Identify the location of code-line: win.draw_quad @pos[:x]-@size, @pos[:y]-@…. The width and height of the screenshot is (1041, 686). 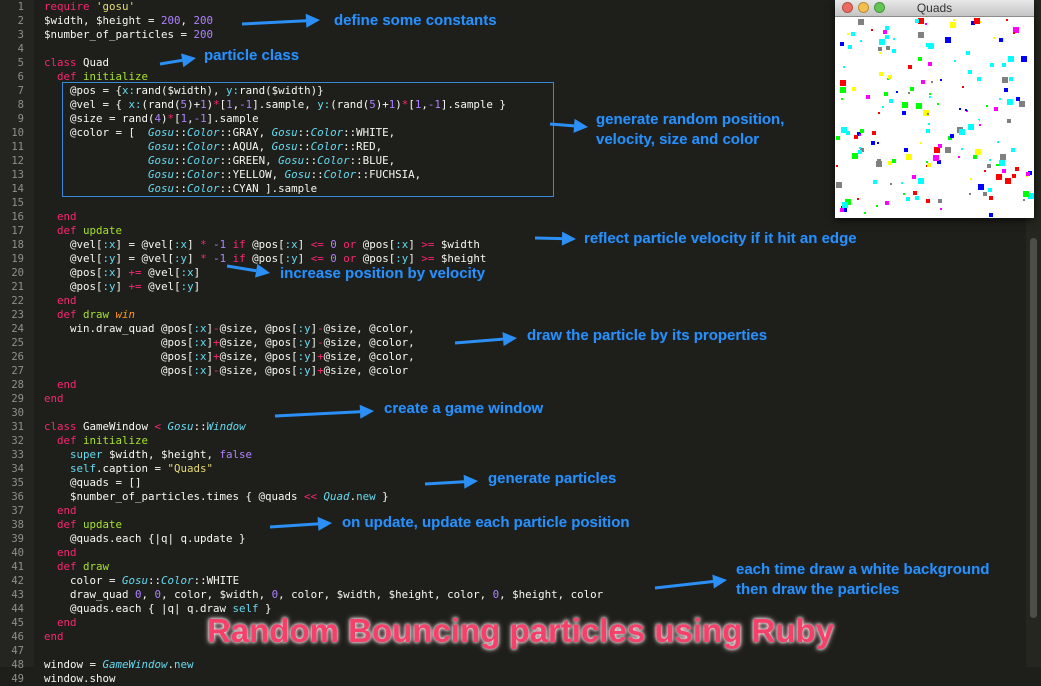
(229, 329).